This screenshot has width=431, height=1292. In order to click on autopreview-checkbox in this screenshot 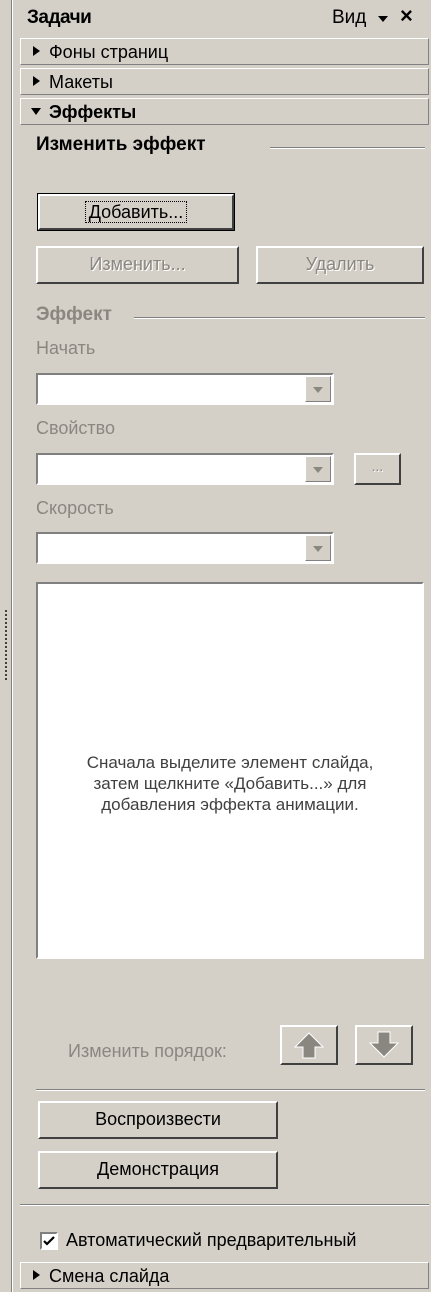, I will do `click(49, 1241)`.